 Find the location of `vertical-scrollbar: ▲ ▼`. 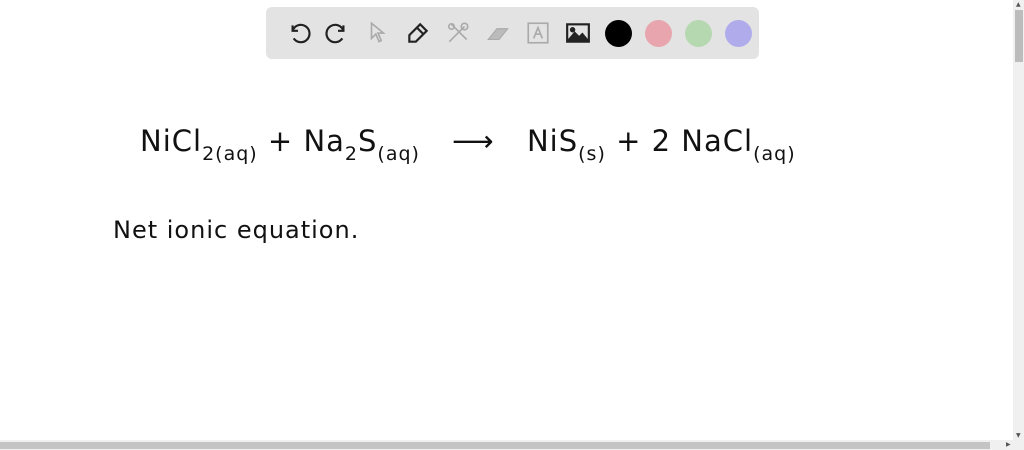

vertical-scrollbar: ▲ ▼ is located at coordinates (1018, 220).